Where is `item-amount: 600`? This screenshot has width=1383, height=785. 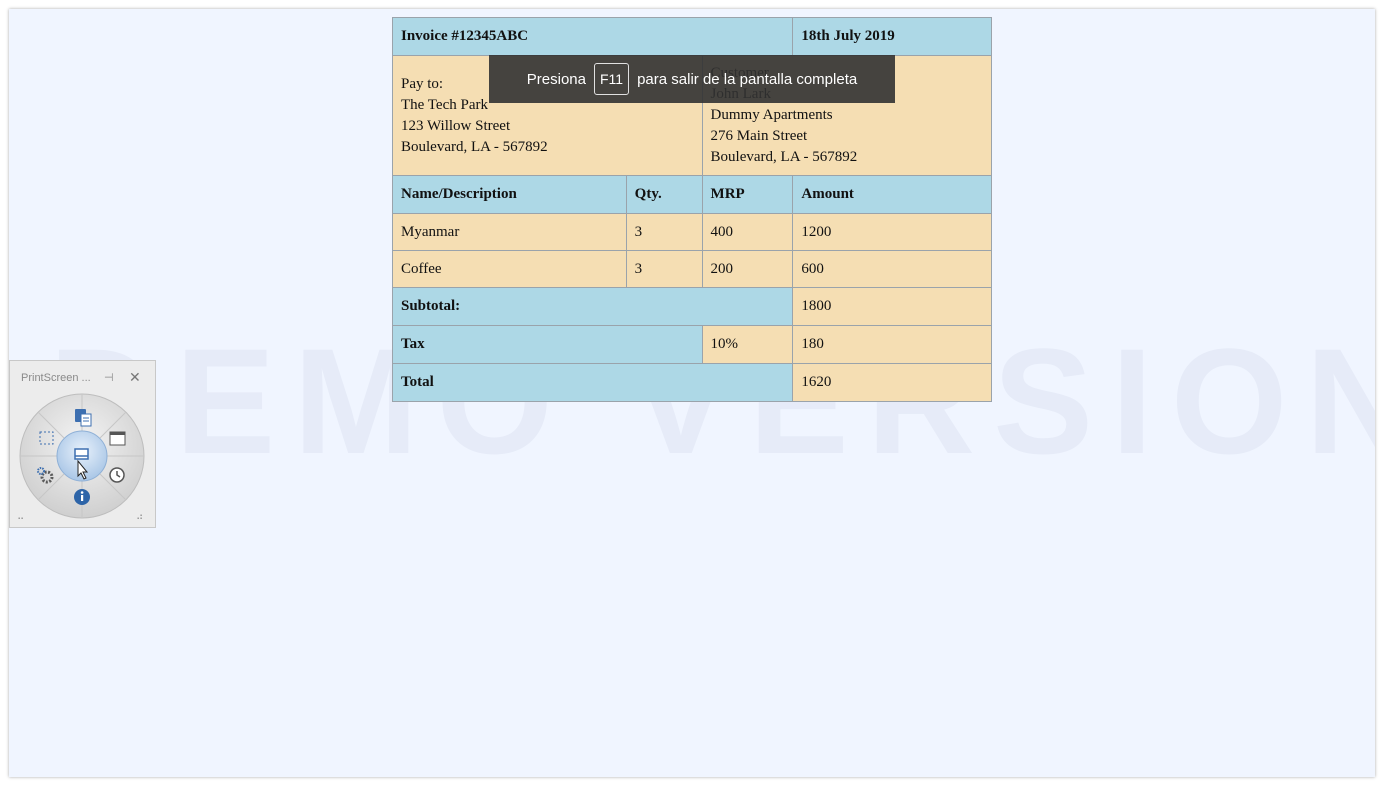
item-amount: 600 is located at coordinates (892, 269).